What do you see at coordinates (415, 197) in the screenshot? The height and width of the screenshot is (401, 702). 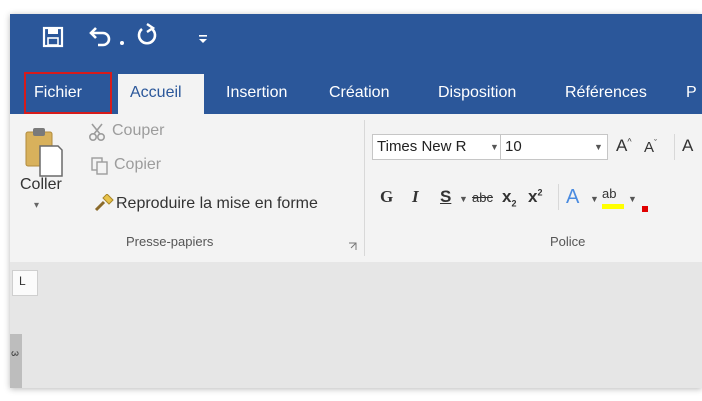 I see `italic-button: I` at bounding box center [415, 197].